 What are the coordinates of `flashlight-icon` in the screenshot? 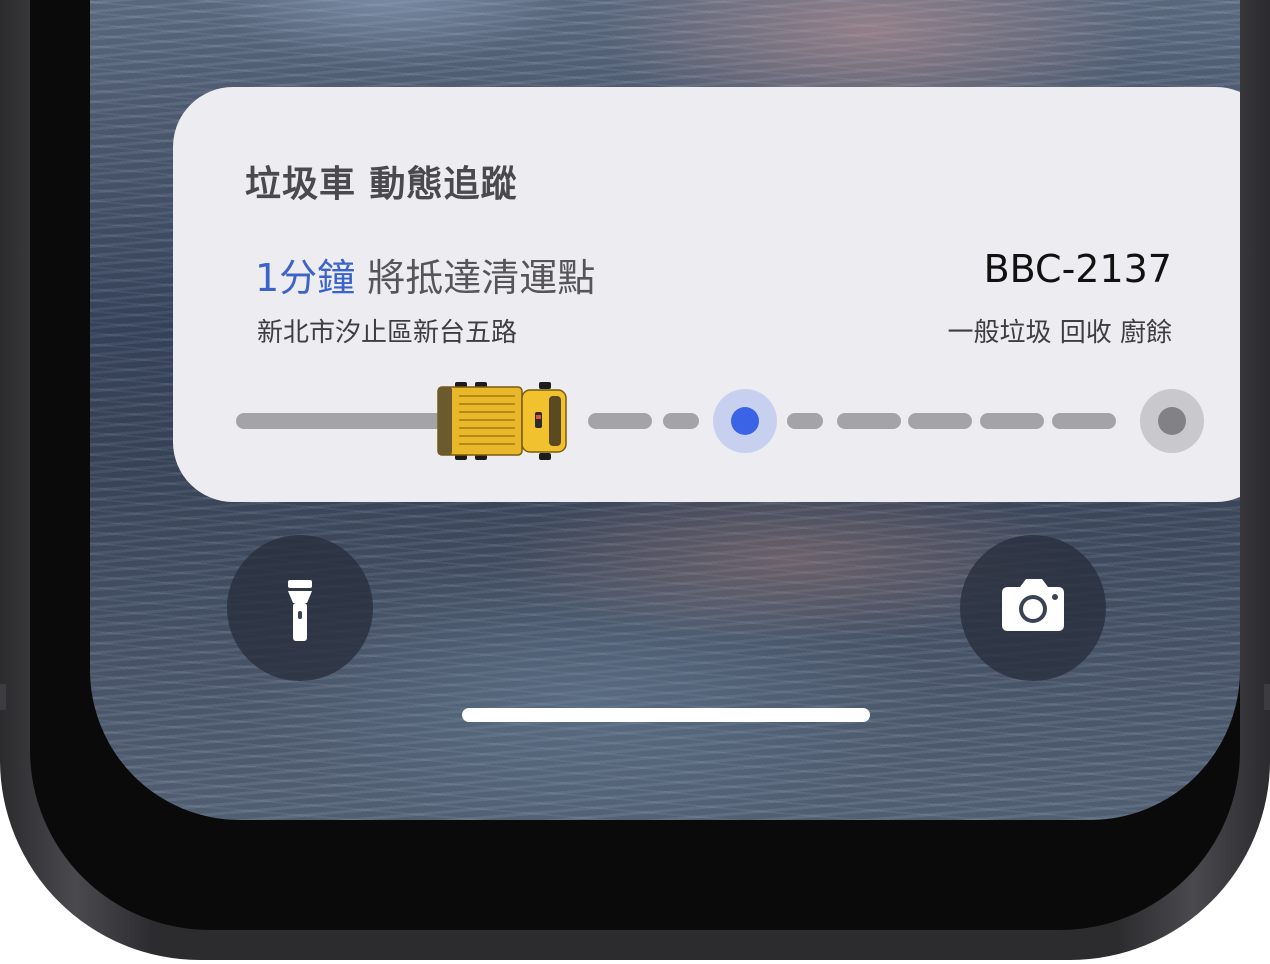 It's located at (300, 610).